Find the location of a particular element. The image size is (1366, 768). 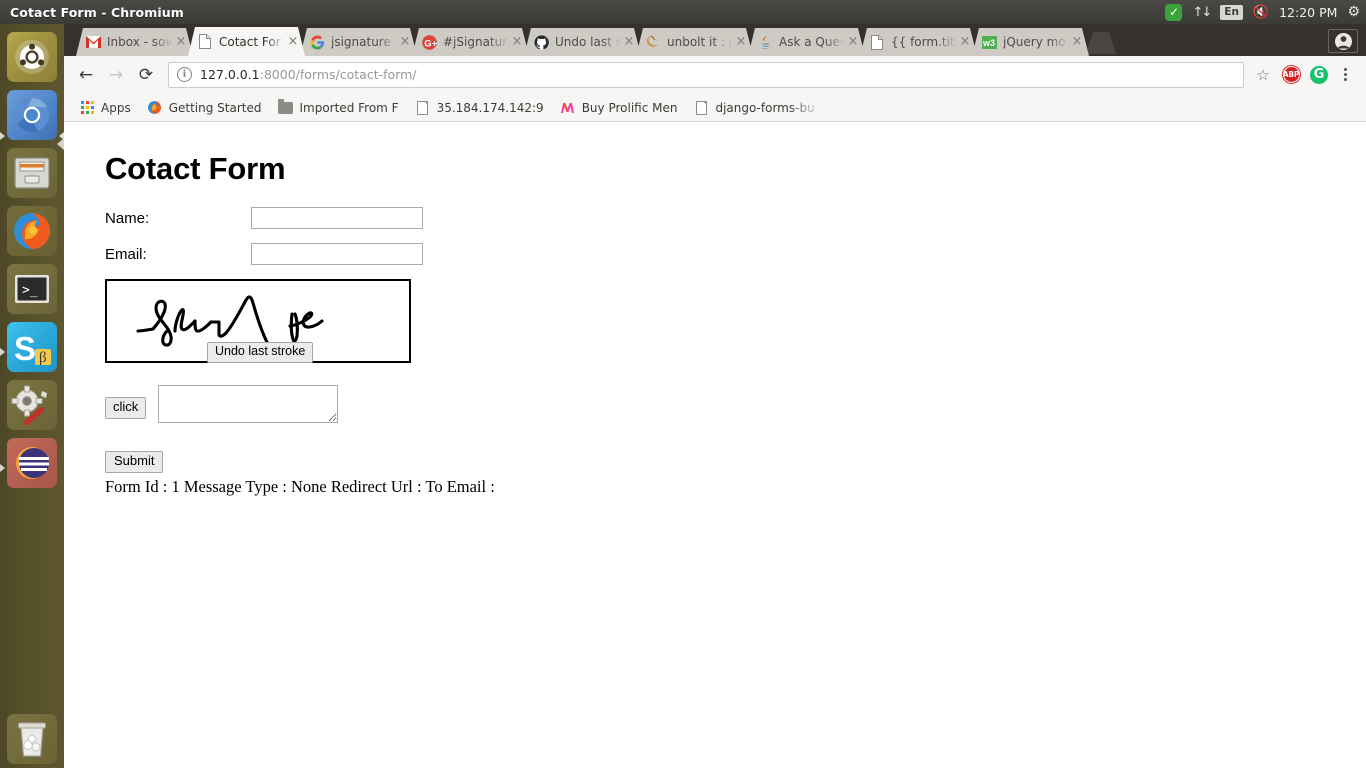

browser-tab: {{ form.titl × is located at coordinates (918, 42).